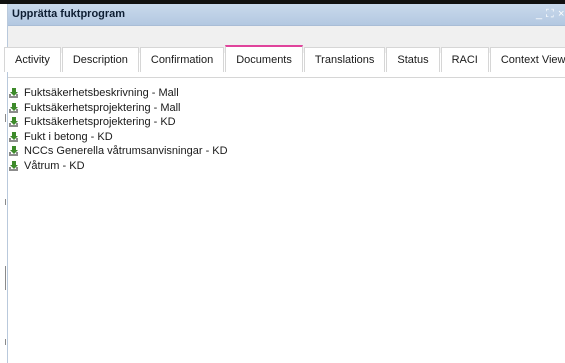 Image resolution: width=565 pixels, height=363 pixels. I want to click on window-titlebar: Upprätta fuktprogram _ ⛶ ×, so click(286, 15).